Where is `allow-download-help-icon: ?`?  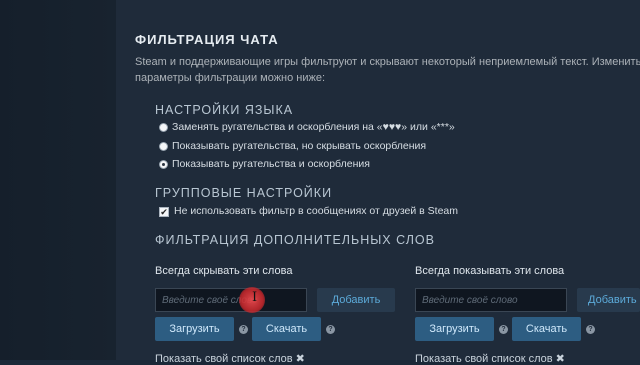
allow-download-help-icon: ? is located at coordinates (590, 329).